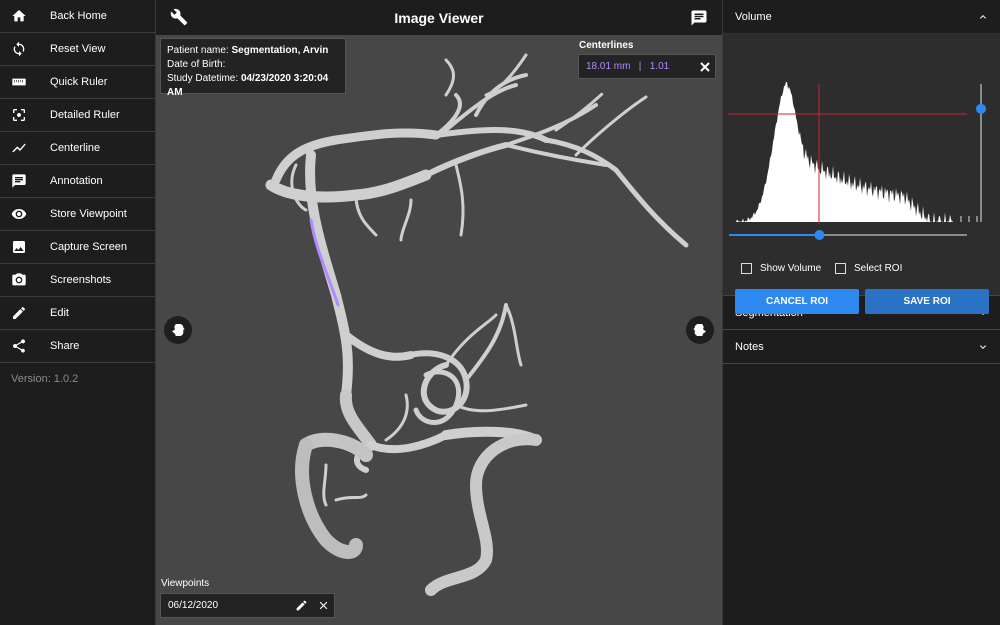 This screenshot has height=625, width=1000. Describe the element at coordinates (628, 66) in the screenshot. I see `centerline-values: 18.01 mm | 1.01` at that location.